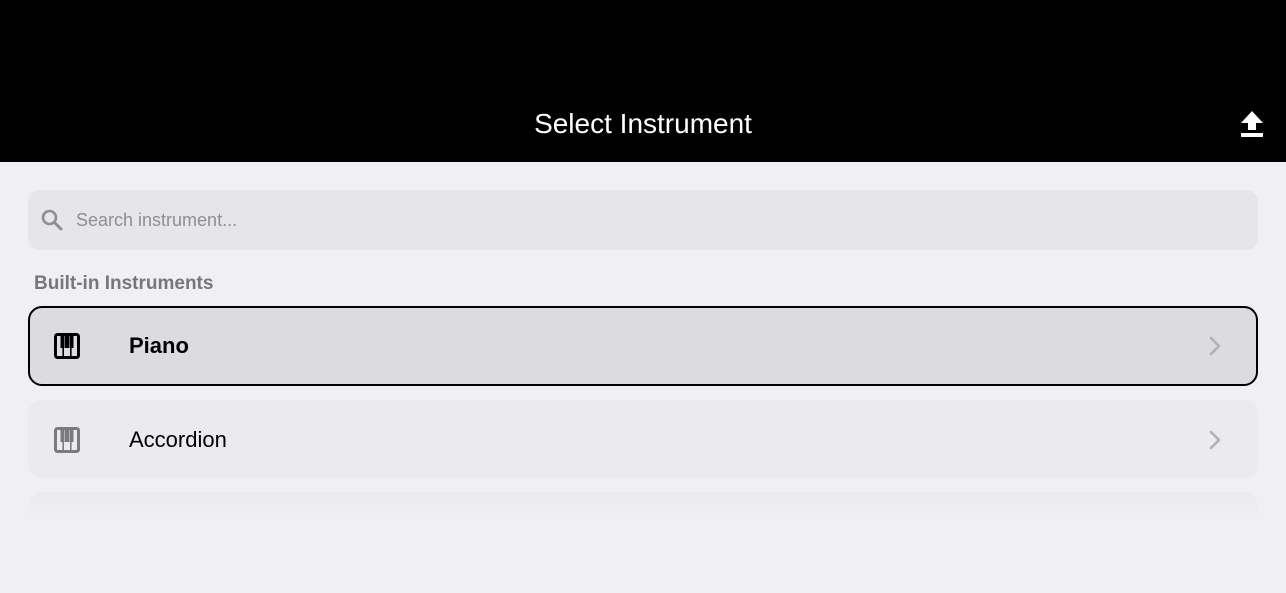 The width and height of the screenshot is (1286, 593). What do you see at coordinates (643, 123) in the screenshot?
I see `page-title: Select Instrument` at bounding box center [643, 123].